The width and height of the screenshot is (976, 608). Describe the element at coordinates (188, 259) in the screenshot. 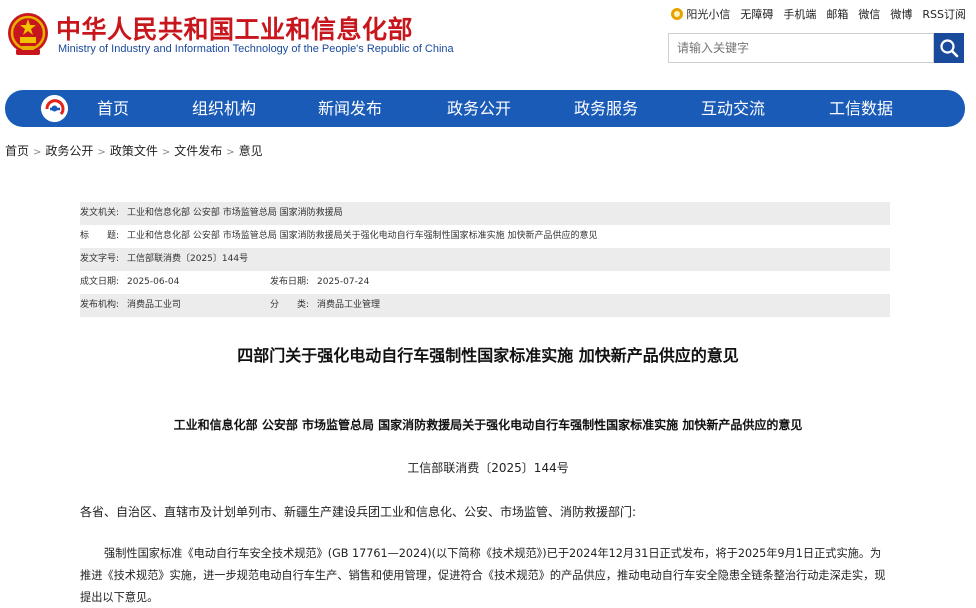

I see `meta-docno-value: 工信部联消费〔2025〕144号` at that location.